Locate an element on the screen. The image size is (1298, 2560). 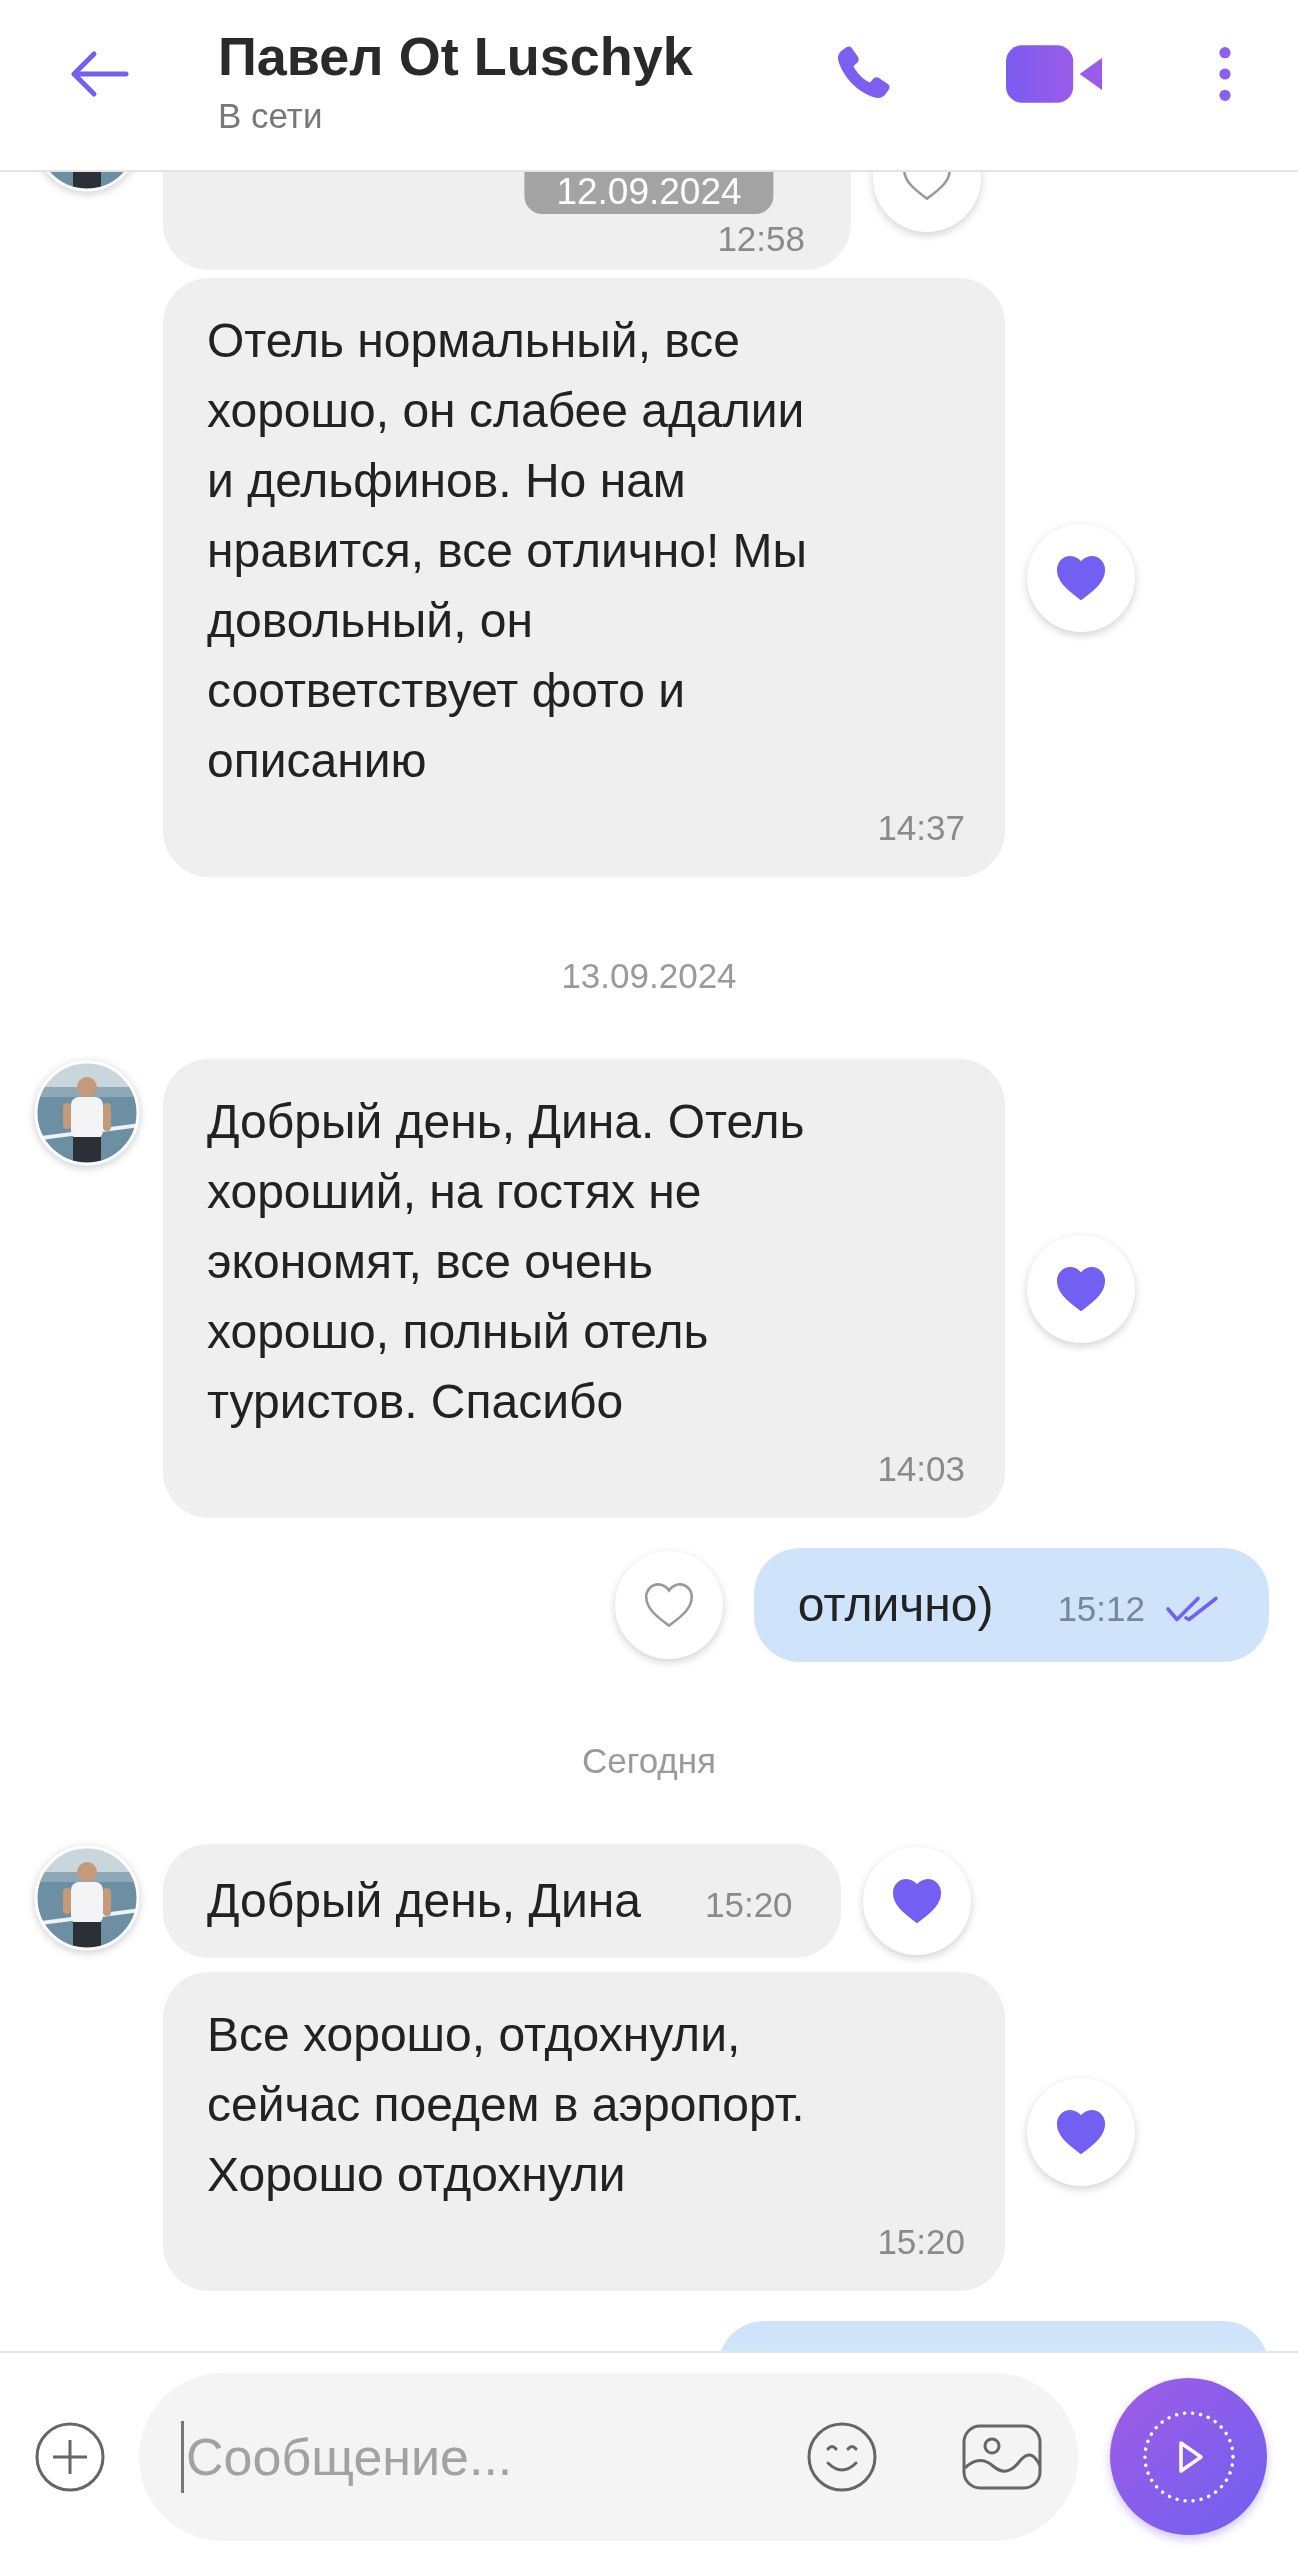
floating-date: 12.09.2024 is located at coordinates (649, 193).